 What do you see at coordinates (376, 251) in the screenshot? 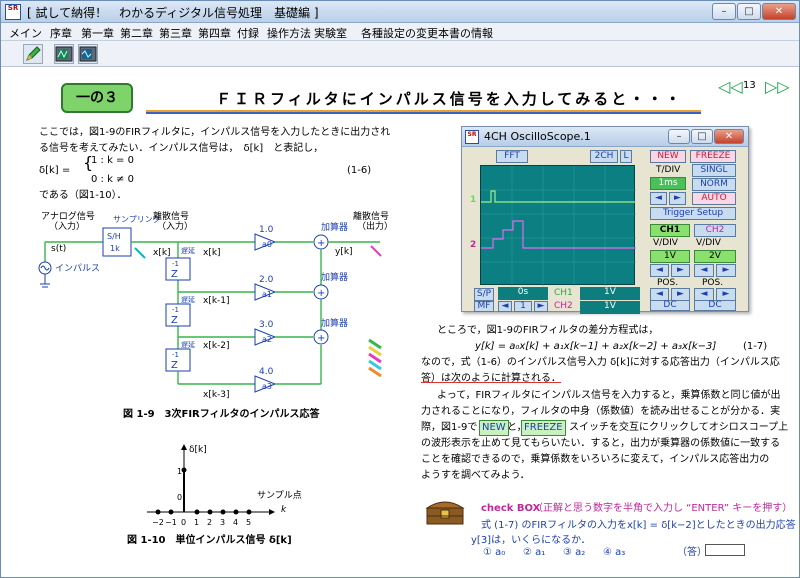
I see `output-probe-icon` at bounding box center [376, 251].